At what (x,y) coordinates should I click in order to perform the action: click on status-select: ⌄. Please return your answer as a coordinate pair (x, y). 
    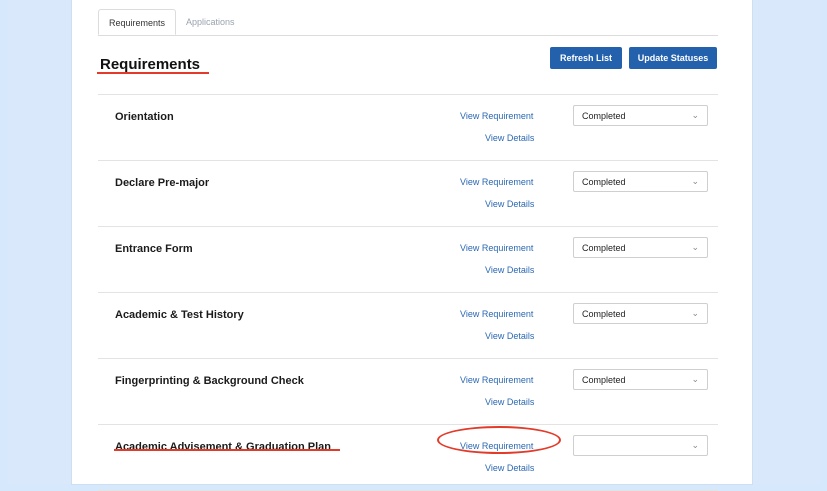
    Looking at the image, I should click on (640, 445).